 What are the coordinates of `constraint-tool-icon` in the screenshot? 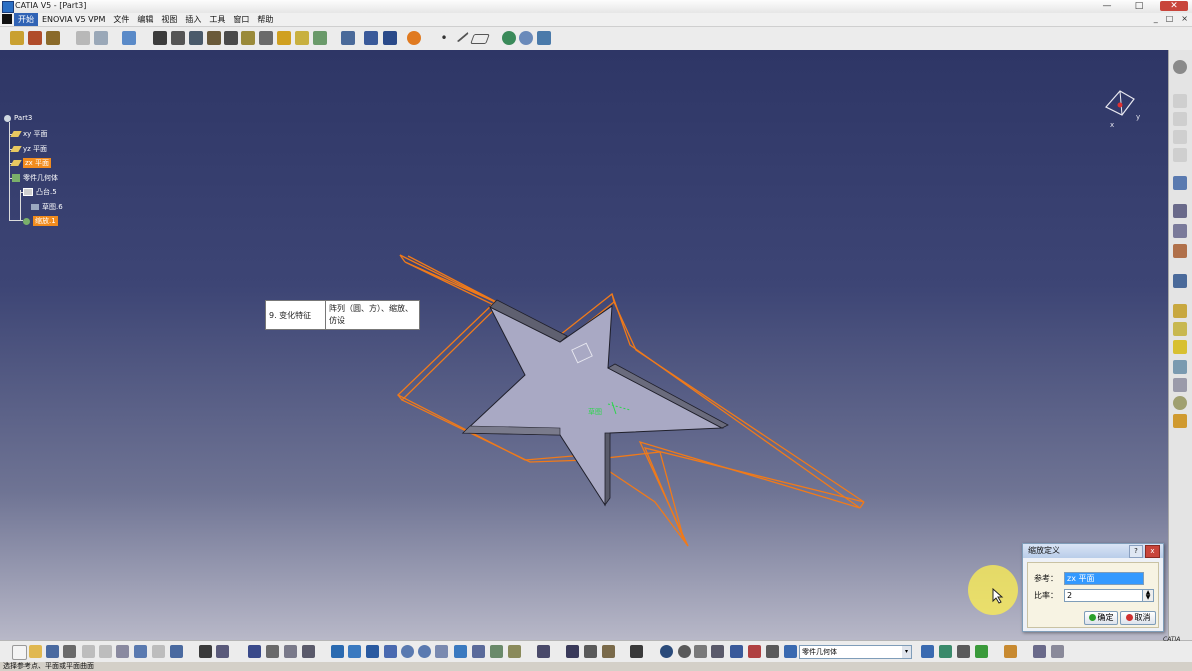 It's located at (348, 38).